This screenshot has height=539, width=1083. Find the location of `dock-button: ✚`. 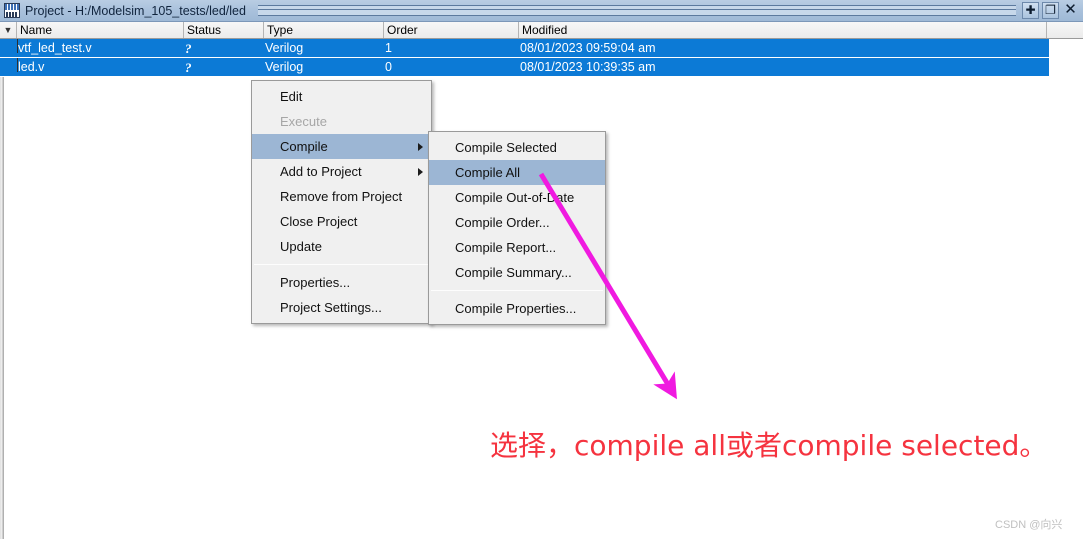

dock-button: ✚ is located at coordinates (1030, 10).